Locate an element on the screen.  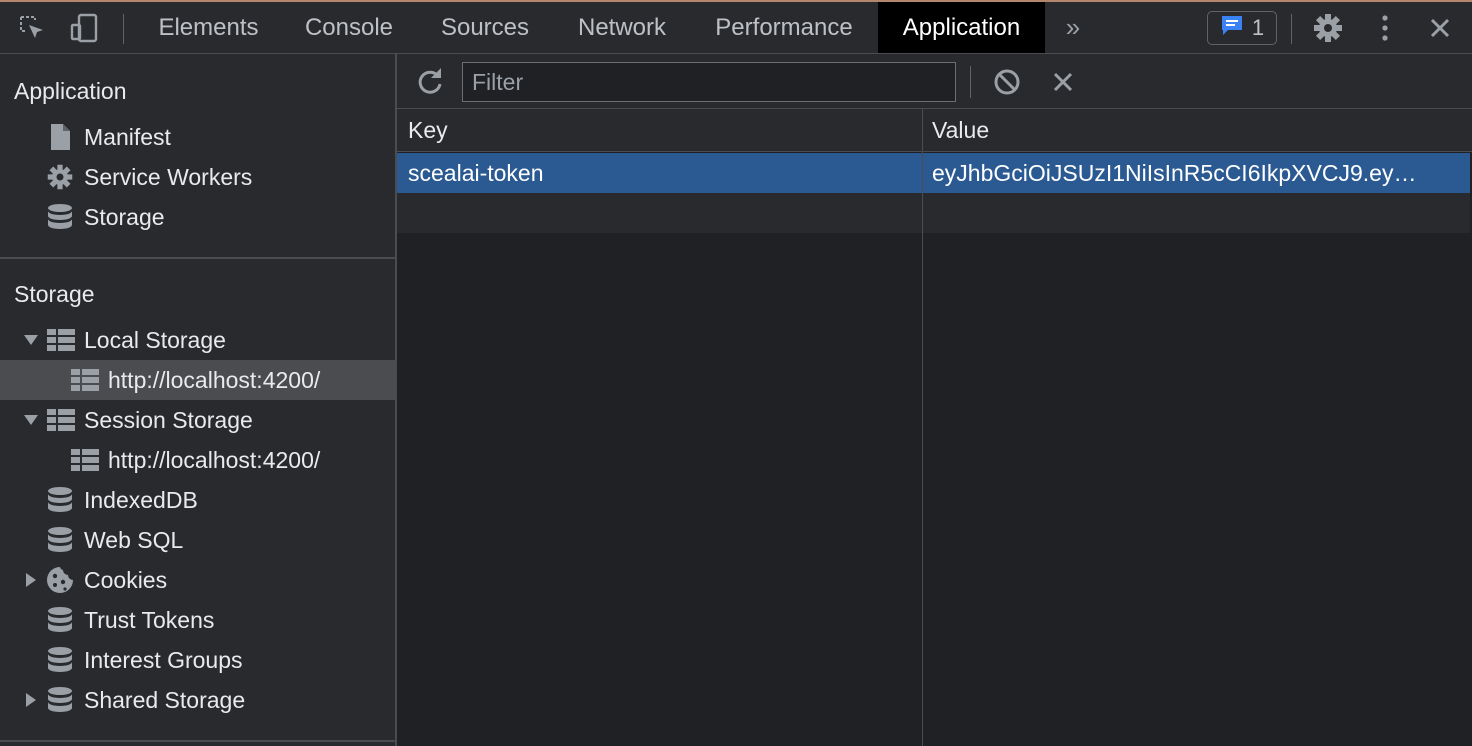
sidebar-item-trust-tokens: Trust Tokens is located at coordinates (197, 620).